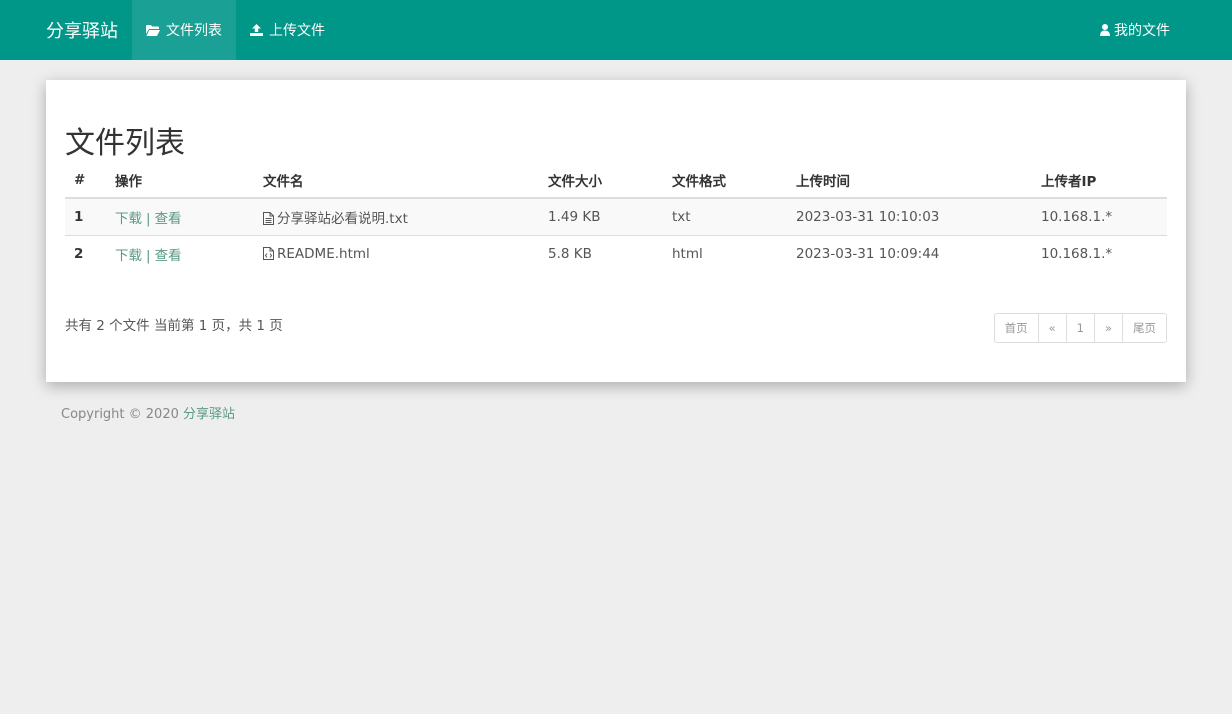 The width and height of the screenshot is (1232, 714). I want to click on nav-my-files-label: 我的文件, so click(1142, 31).